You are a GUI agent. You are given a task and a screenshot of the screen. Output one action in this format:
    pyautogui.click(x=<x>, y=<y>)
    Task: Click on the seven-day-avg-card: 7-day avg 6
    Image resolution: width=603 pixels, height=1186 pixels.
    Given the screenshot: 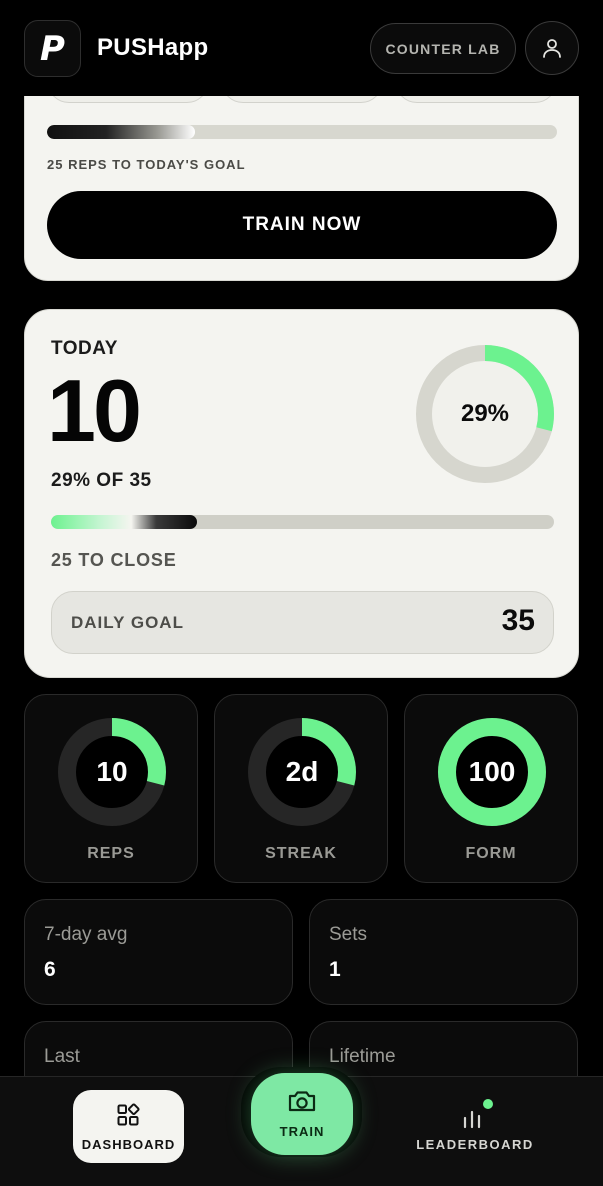 What is the action you would take?
    pyautogui.click(x=158, y=952)
    